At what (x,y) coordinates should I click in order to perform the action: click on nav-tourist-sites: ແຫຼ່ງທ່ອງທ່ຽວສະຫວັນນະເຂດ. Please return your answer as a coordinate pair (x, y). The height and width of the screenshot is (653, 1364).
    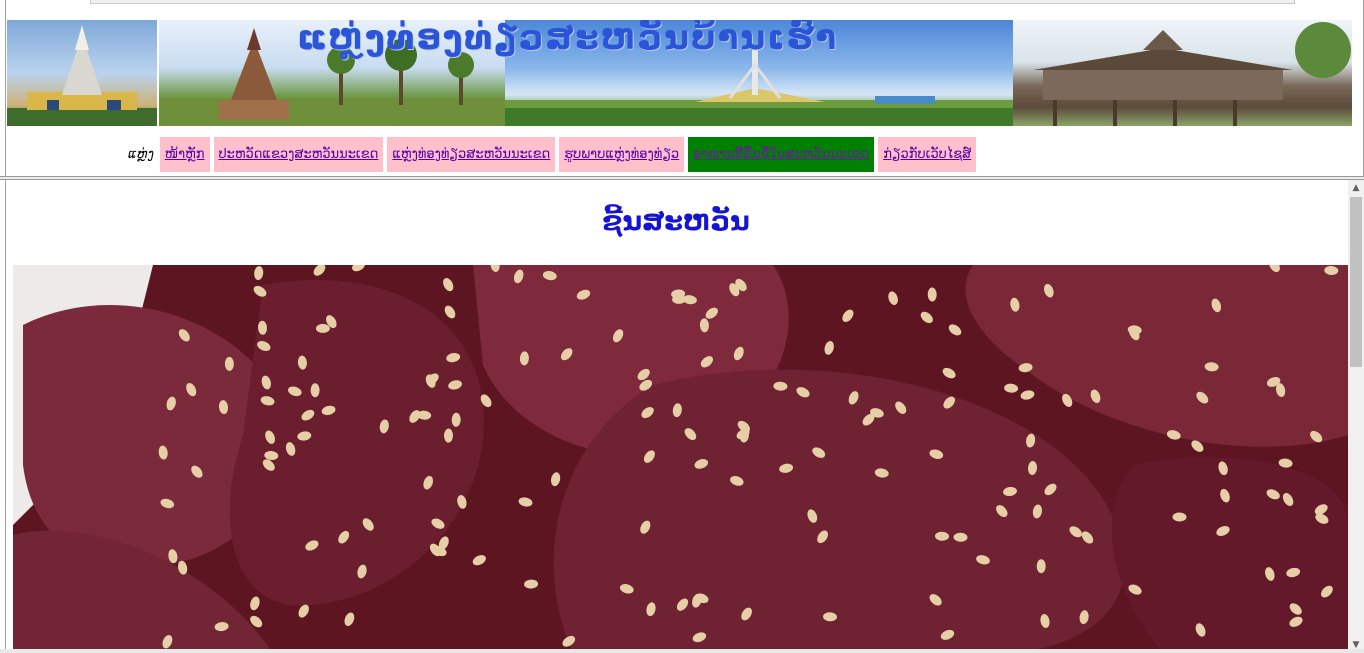
    Looking at the image, I should click on (471, 154).